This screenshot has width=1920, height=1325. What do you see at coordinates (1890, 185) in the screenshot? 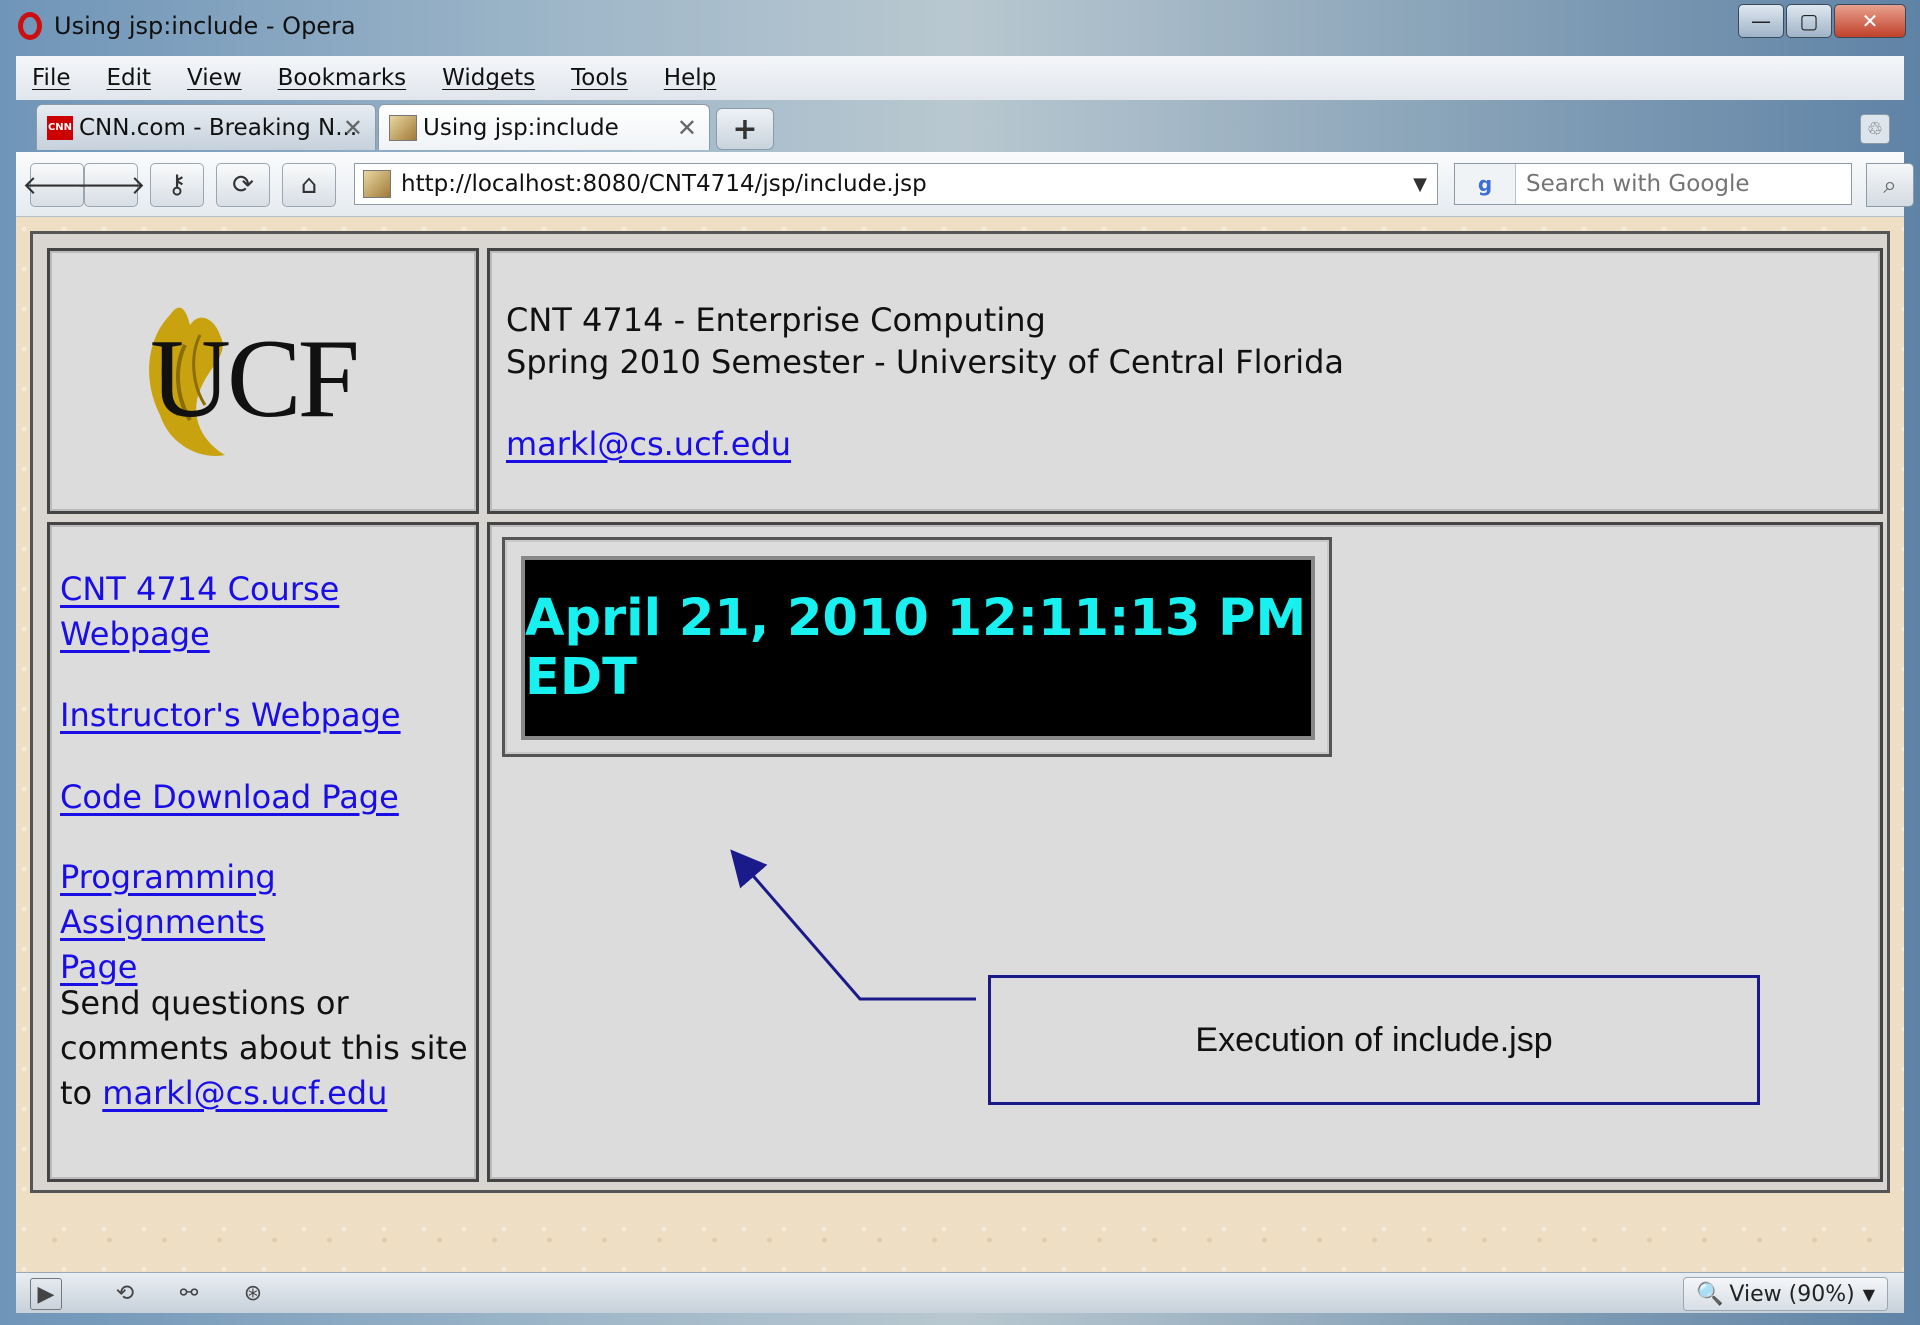
I see `search-button: ⌕` at bounding box center [1890, 185].